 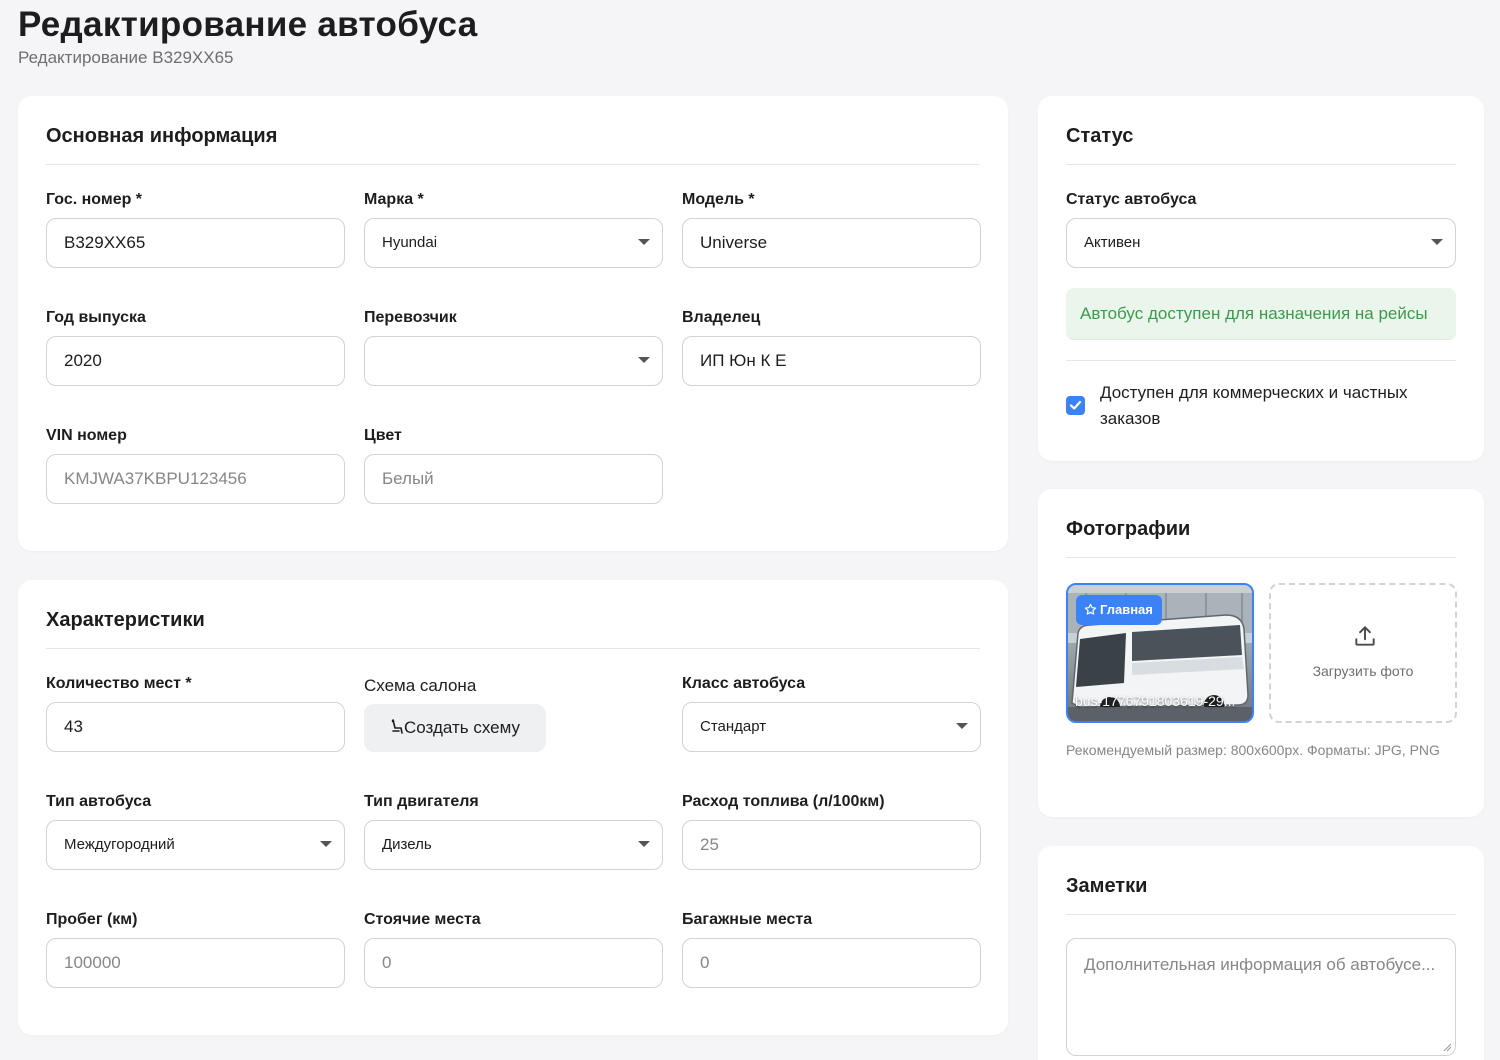 What do you see at coordinates (92, 919) in the screenshot?
I see `mileage-label: Пробег (км)` at bounding box center [92, 919].